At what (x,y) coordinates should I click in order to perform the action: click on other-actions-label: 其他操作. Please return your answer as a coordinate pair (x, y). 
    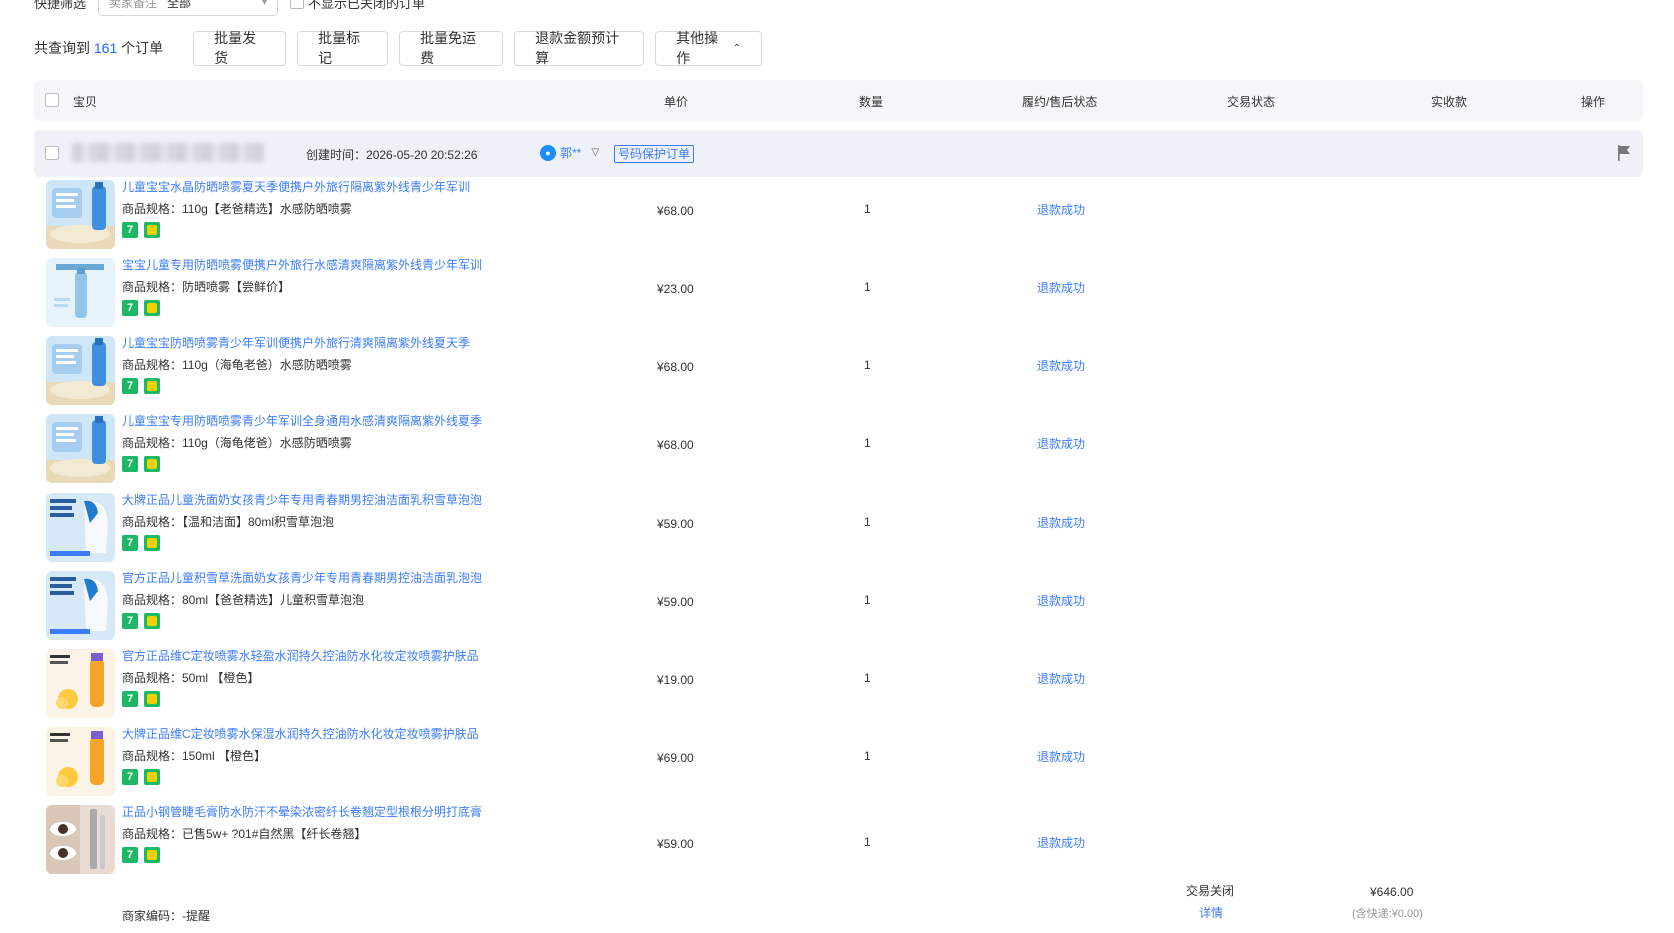
    Looking at the image, I should click on (697, 48).